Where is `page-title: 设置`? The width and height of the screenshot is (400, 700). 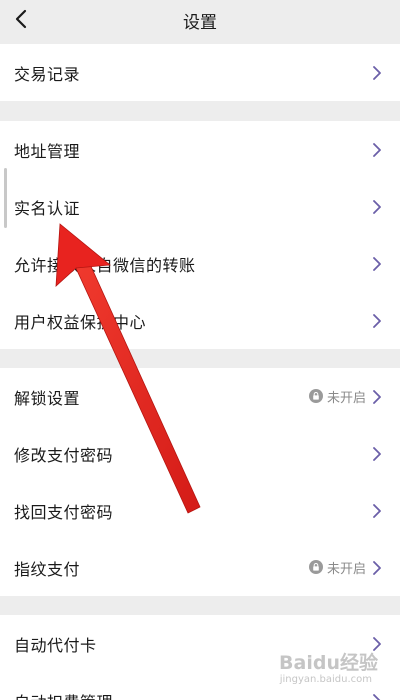 page-title: 设置 is located at coordinates (200, 23).